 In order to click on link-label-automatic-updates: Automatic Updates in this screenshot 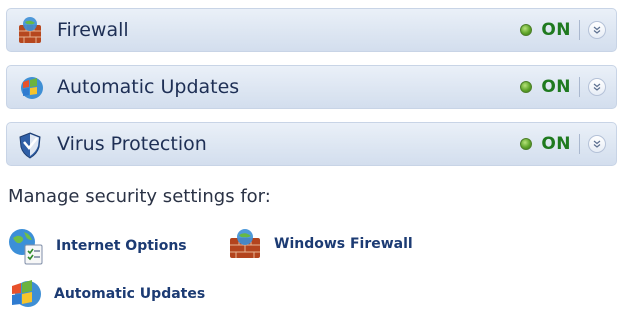, I will do `click(130, 294)`.